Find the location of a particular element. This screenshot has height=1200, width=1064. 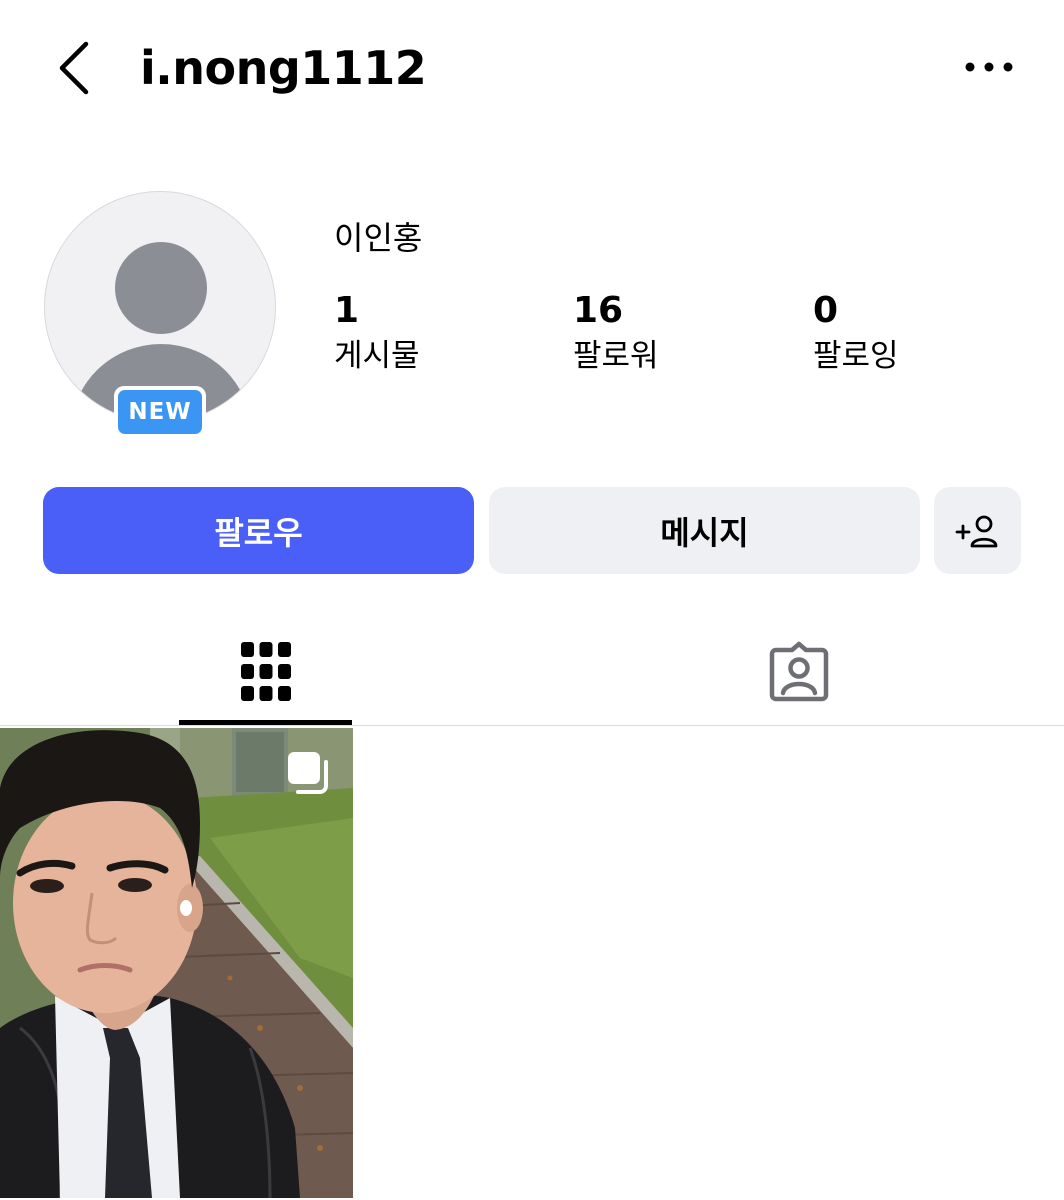

followers-count: 16 is located at coordinates (598, 310).